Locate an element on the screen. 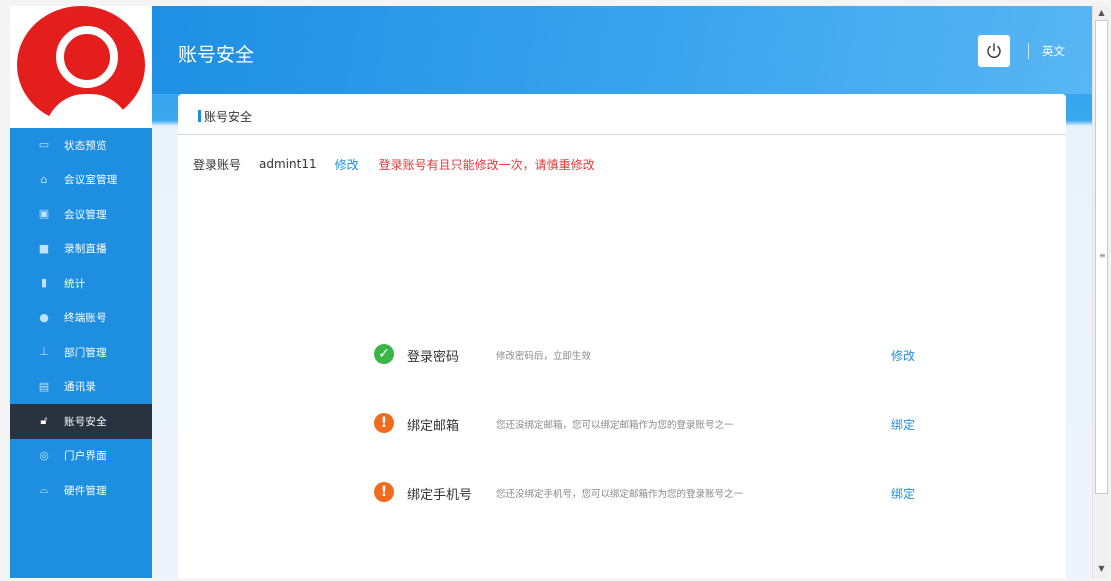 Image resolution: width=1111 pixels, height=581 pixels. sidebar-item-contacts: ▤ 通讯录 is located at coordinates (81, 387).